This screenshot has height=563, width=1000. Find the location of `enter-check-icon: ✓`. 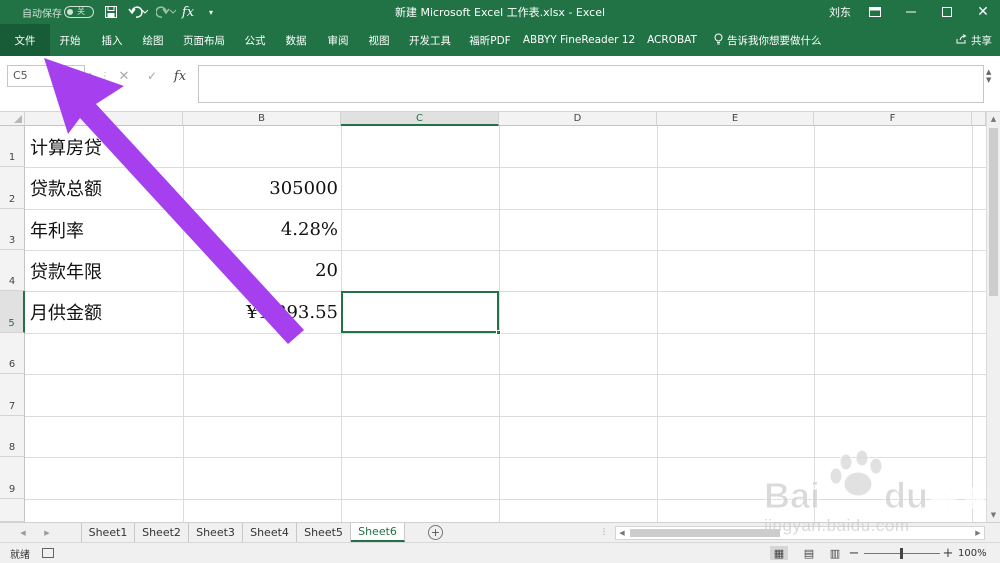

enter-check-icon: ✓ is located at coordinates (152, 76).